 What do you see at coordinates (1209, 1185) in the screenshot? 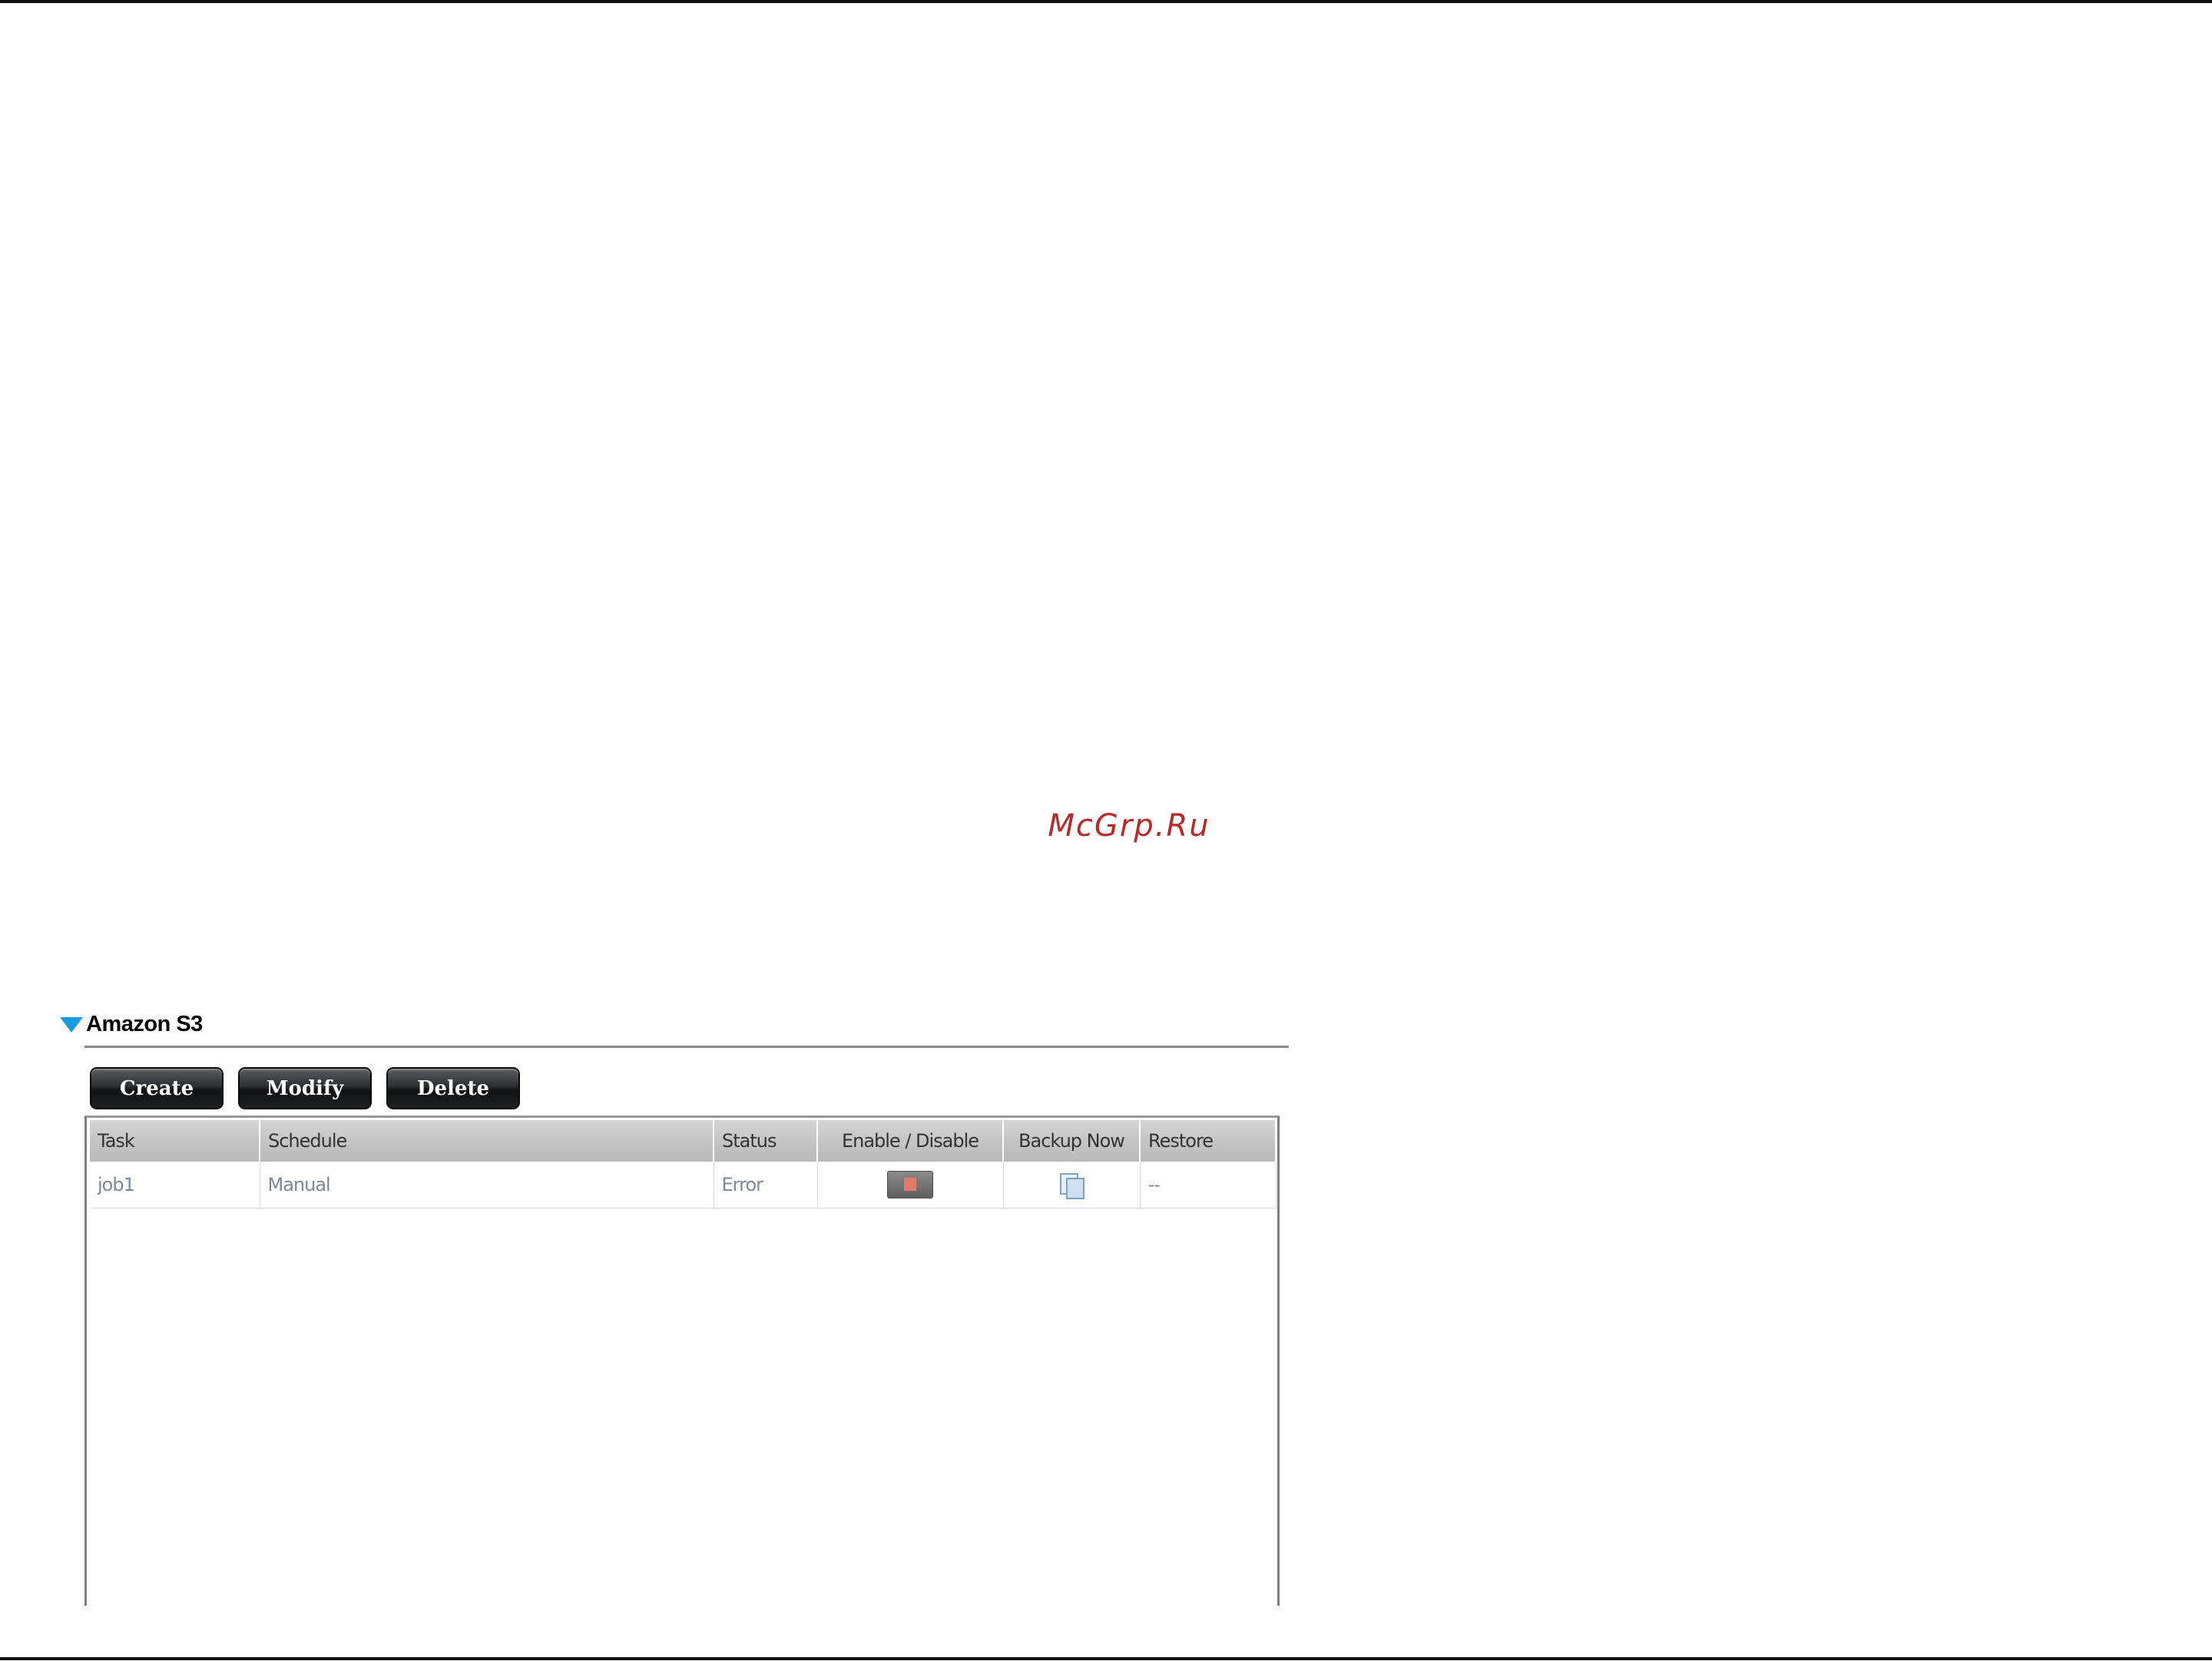
I see `cell-restore: --` at bounding box center [1209, 1185].